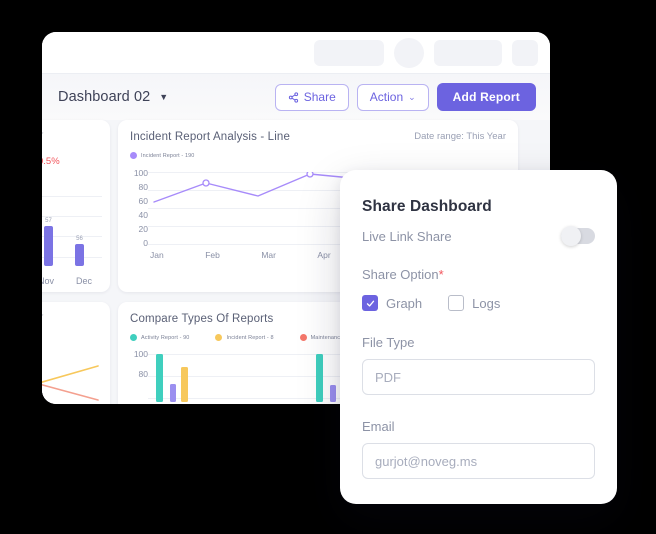  I want to click on line-chart-date-range: Date range: This Year, so click(460, 136).